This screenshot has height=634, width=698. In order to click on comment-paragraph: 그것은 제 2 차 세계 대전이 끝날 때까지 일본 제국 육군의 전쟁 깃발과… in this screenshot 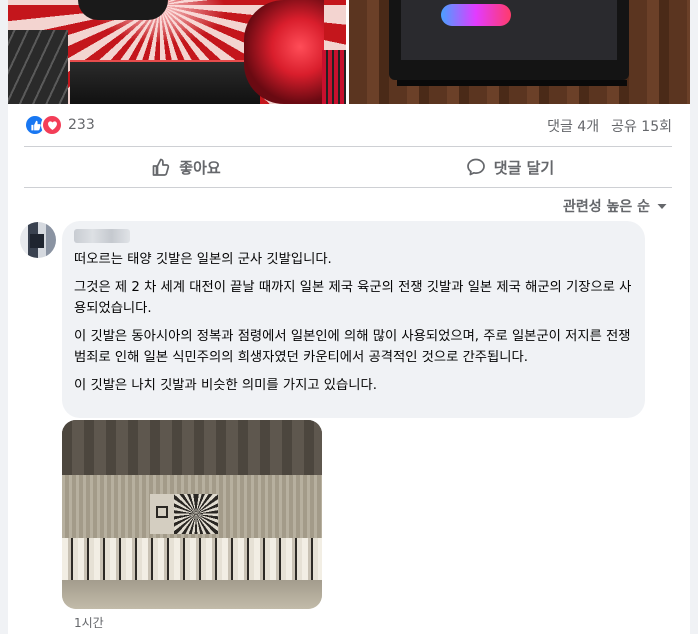, I will do `click(353, 298)`.